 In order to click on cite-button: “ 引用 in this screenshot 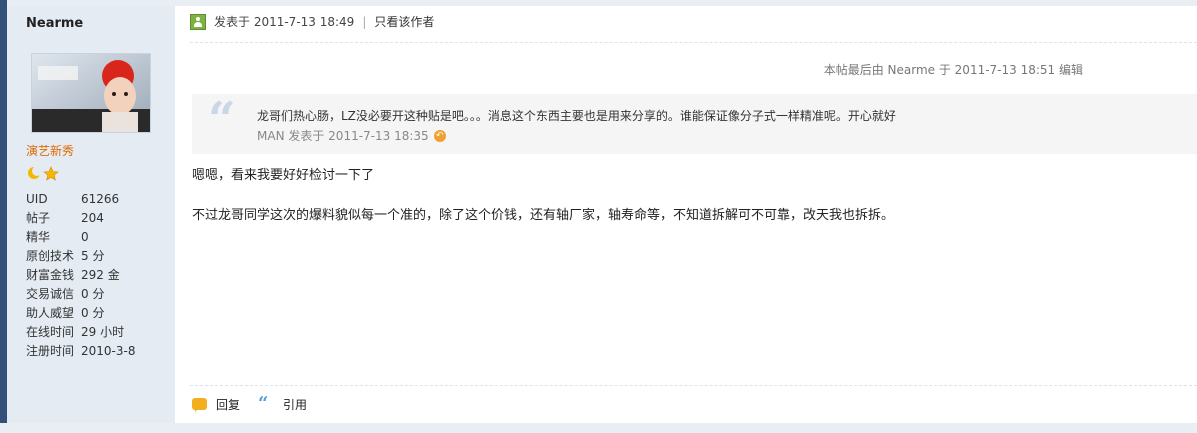, I will do `click(283, 403)`.